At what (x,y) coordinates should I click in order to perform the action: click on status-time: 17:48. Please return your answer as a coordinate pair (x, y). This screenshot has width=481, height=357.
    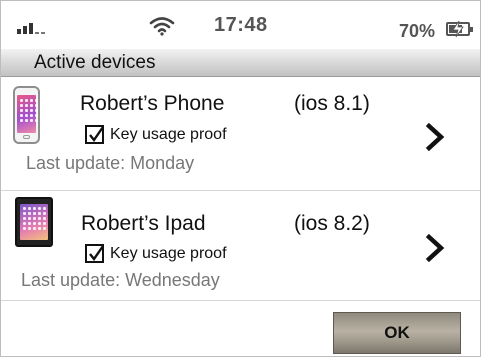
    Looking at the image, I should click on (241, 25).